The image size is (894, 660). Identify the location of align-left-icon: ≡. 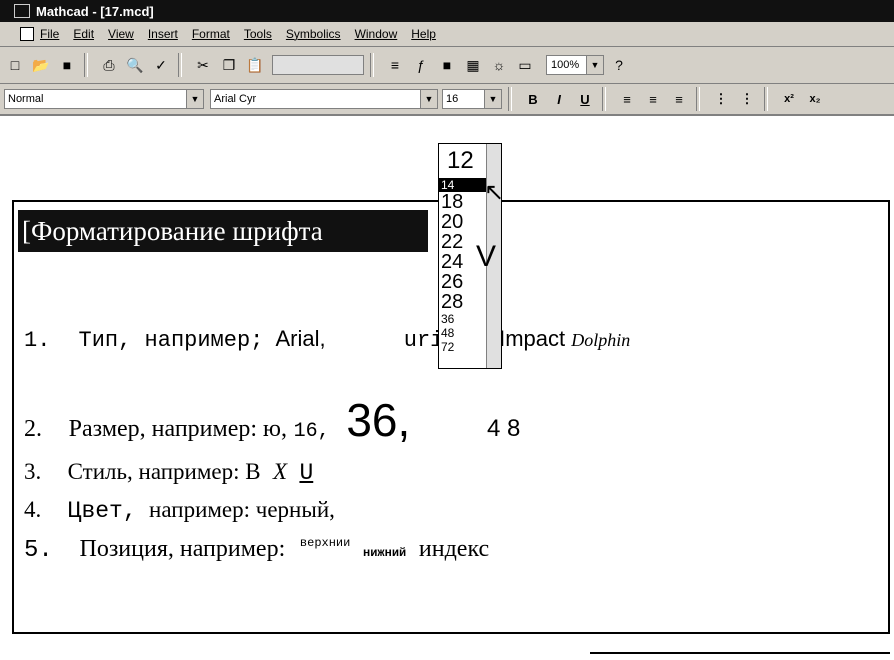
(627, 99).